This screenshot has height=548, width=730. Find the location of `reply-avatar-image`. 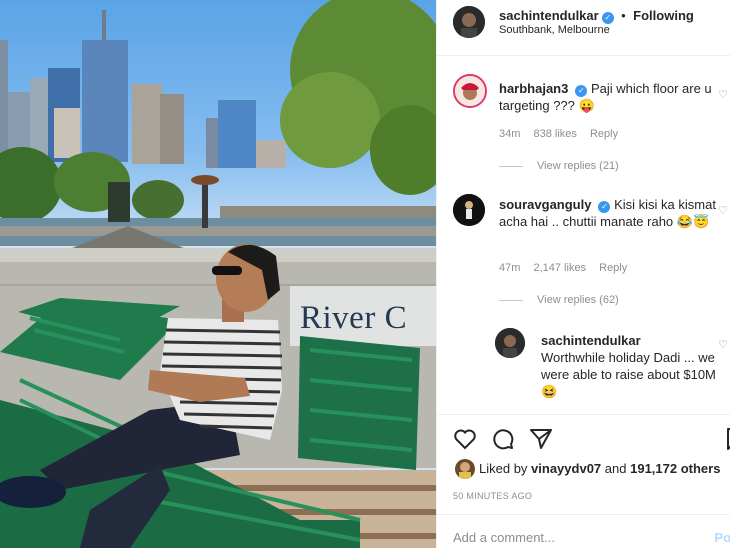

reply-avatar-image is located at coordinates (510, 343).